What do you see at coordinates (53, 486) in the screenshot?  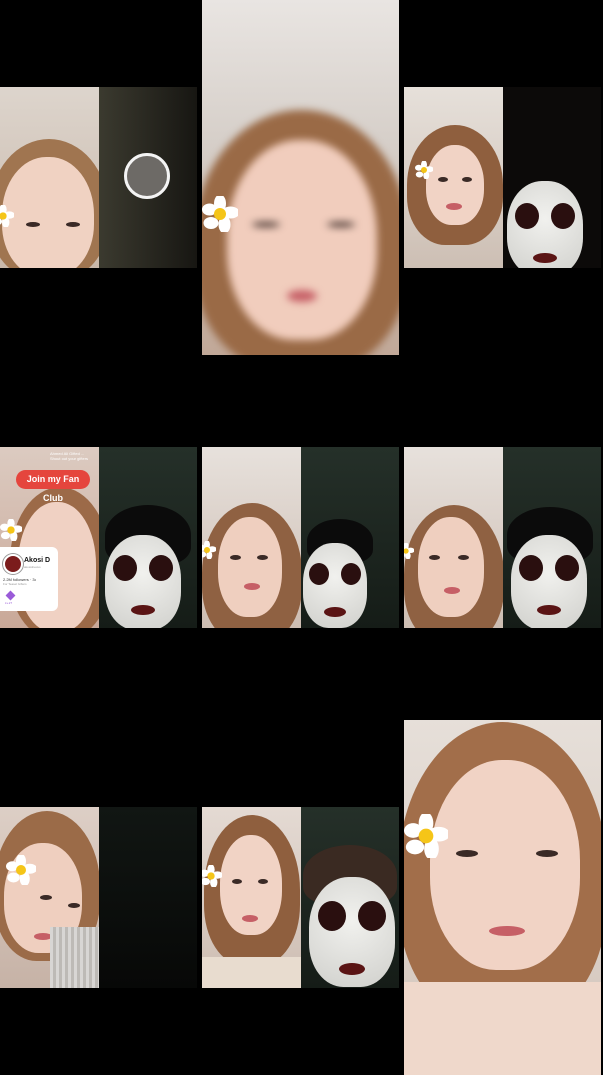 I see `fan-club-button: Join my Fan Club` at bounding box center [53, 486].